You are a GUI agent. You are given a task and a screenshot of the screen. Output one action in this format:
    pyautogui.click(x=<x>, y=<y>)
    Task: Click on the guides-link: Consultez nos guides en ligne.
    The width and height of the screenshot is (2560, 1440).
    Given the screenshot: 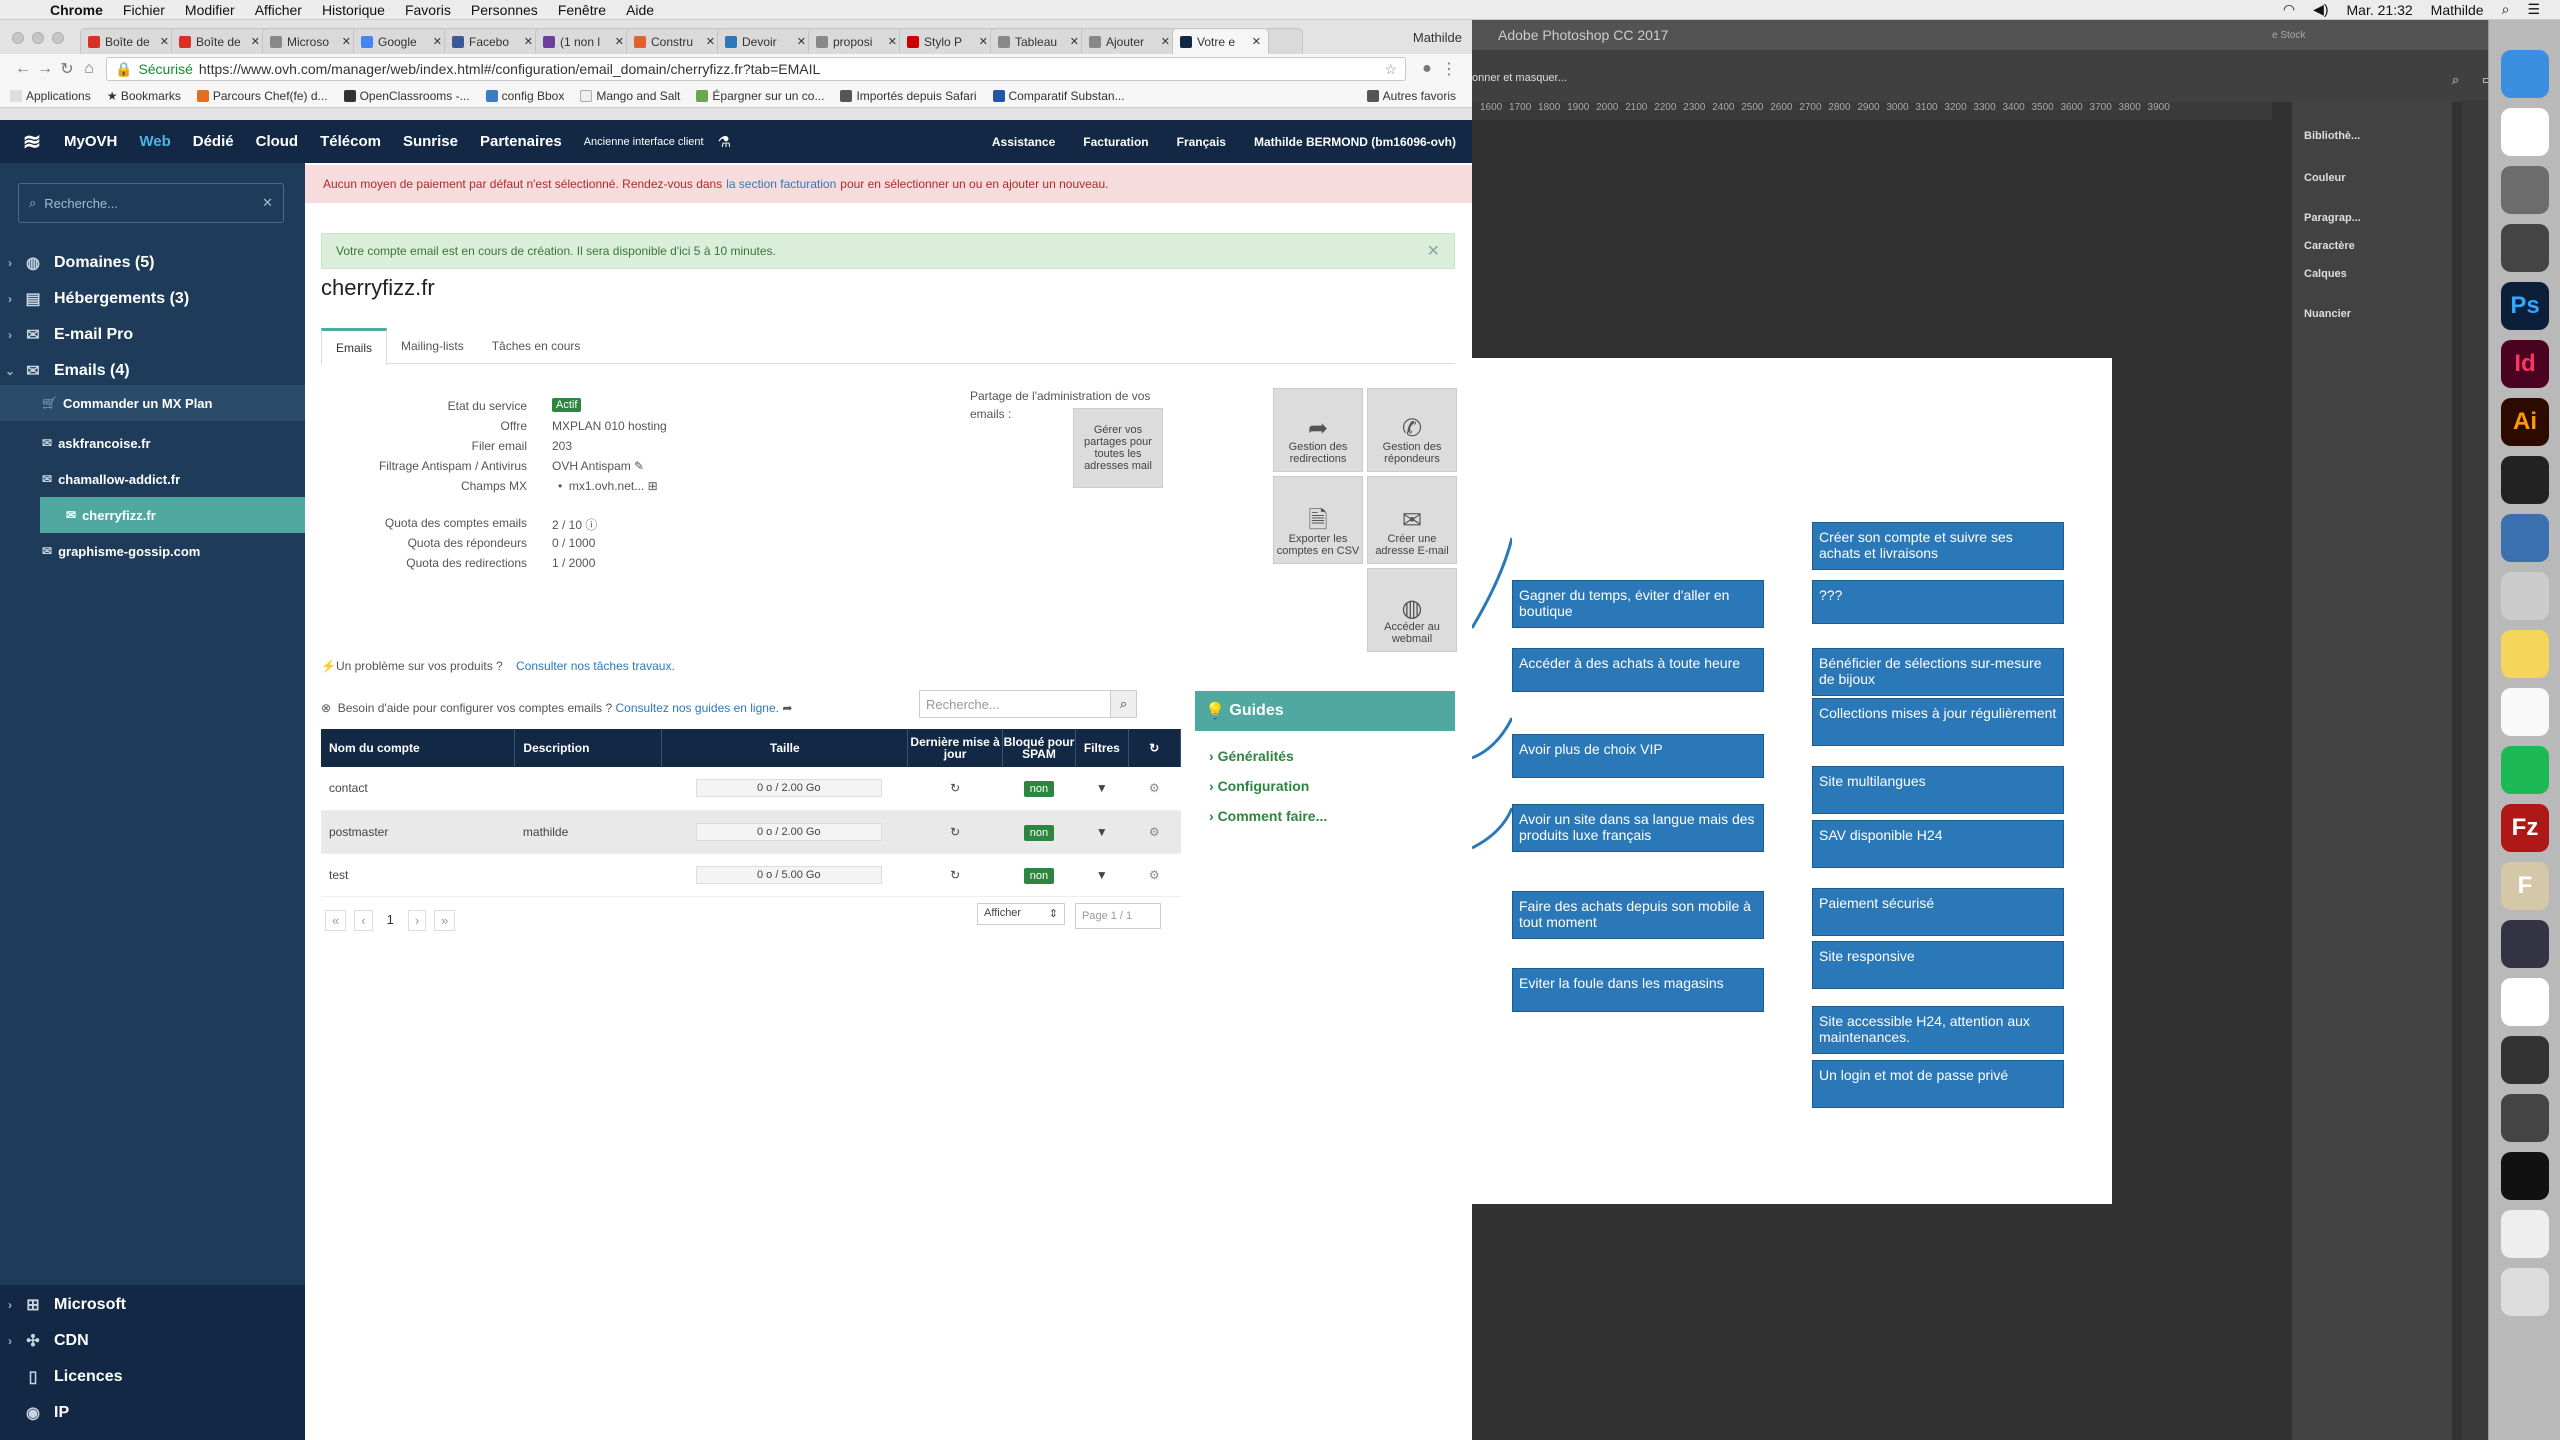 What is the action you would take?
    pyautogui.click(x=697, y=708)
    